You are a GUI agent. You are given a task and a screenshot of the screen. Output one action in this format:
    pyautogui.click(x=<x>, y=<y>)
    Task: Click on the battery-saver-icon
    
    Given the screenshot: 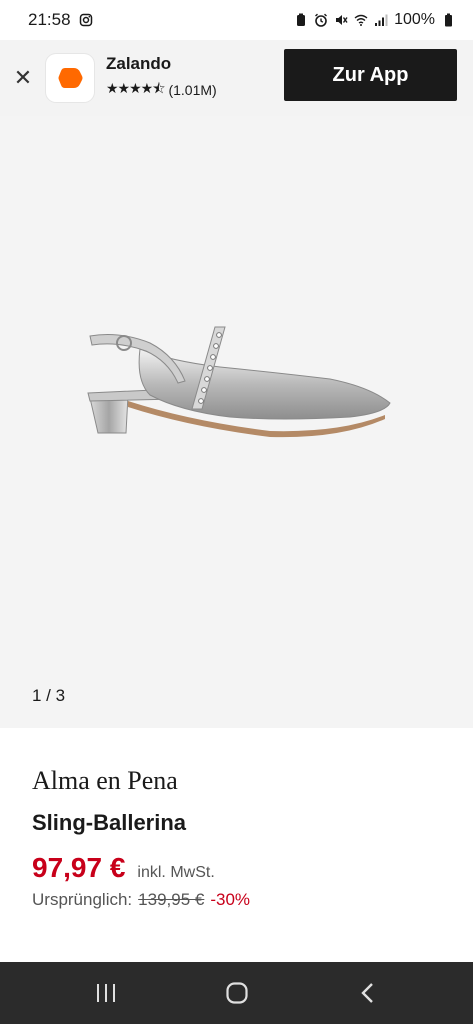 What is the action you would take?
    pyautogui.click(x=301, y=19)
    